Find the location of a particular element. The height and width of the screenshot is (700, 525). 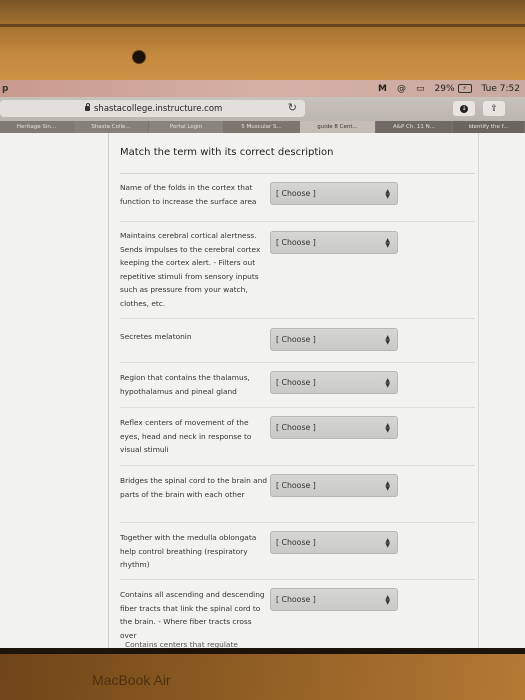

address-text: shastacollege.instructure.com is located at coordinates (158, 108).